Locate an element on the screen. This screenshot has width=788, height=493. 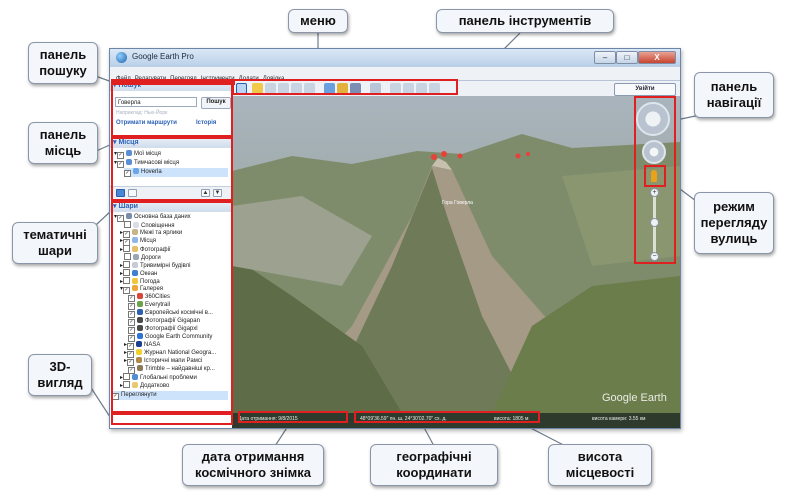
street-view-highlight is located at coordinates (655, 176).